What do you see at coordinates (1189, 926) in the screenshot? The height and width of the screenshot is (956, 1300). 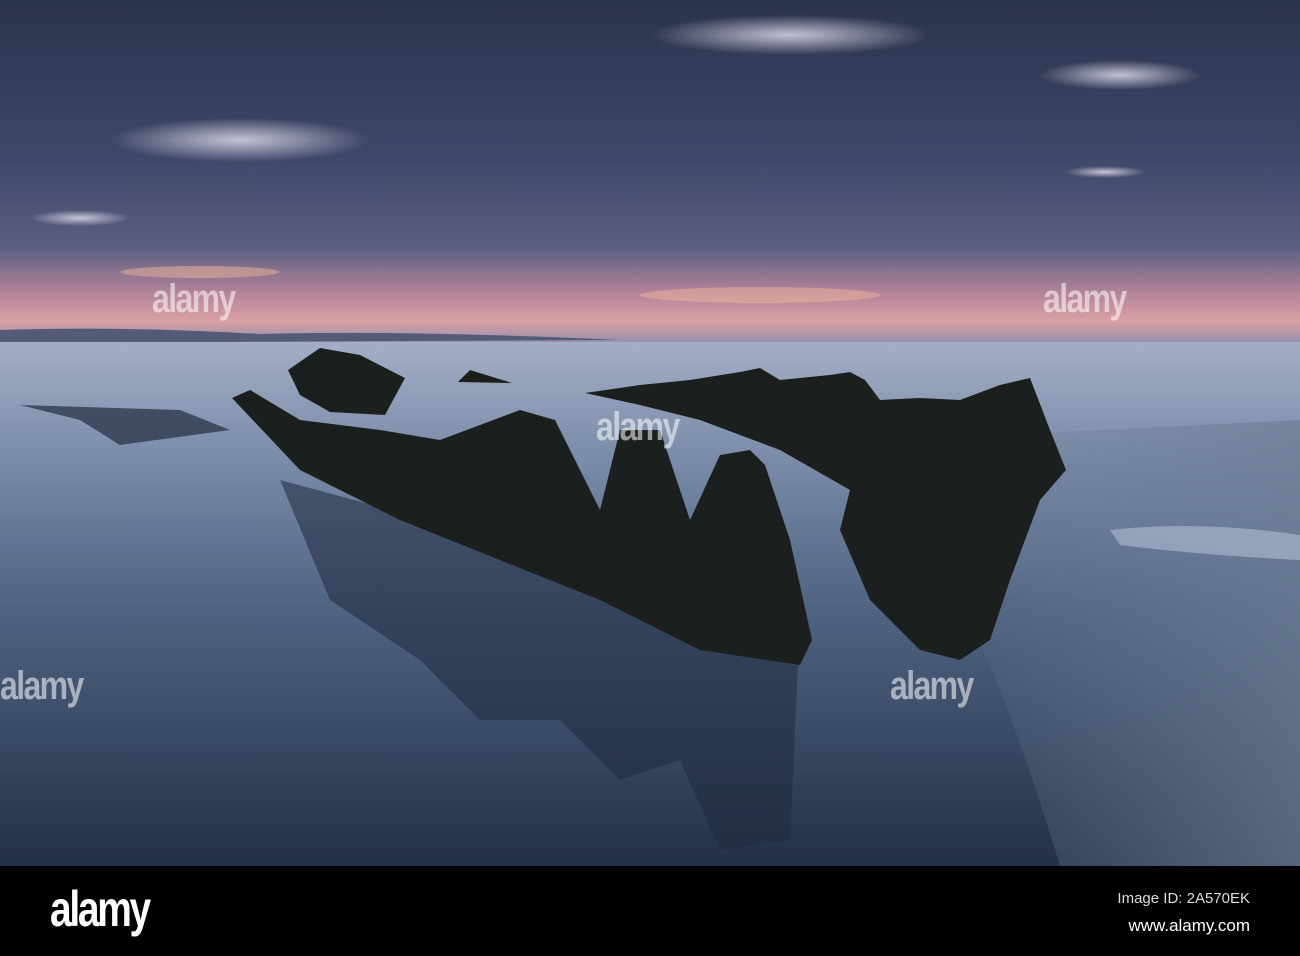 I see `website-link: www.alamy.com` at bounding box center [1189, 926].